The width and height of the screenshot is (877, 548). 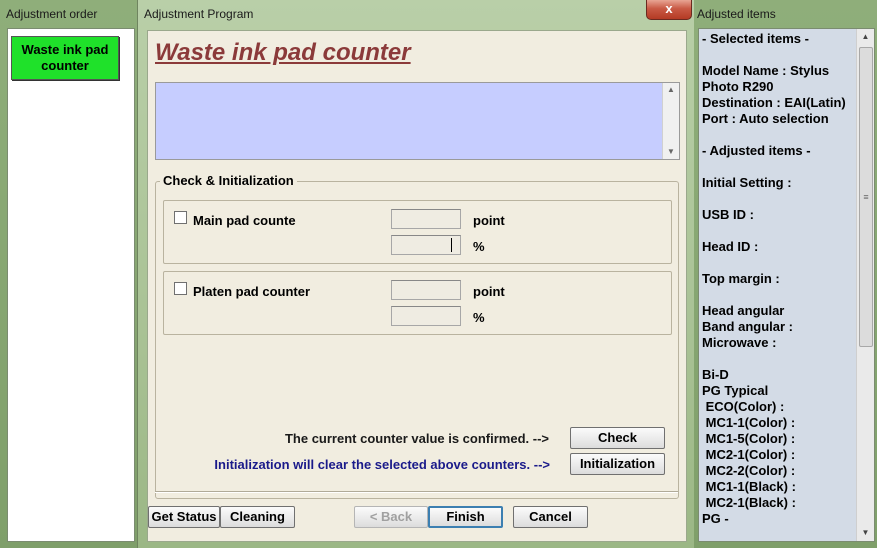 I want to click on adjusted-item-line: Model Name : Stylus, so click(x=766, y=70).